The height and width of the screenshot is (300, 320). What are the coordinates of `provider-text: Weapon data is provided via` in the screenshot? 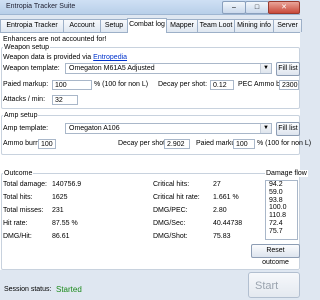 It's located at (47, 57).